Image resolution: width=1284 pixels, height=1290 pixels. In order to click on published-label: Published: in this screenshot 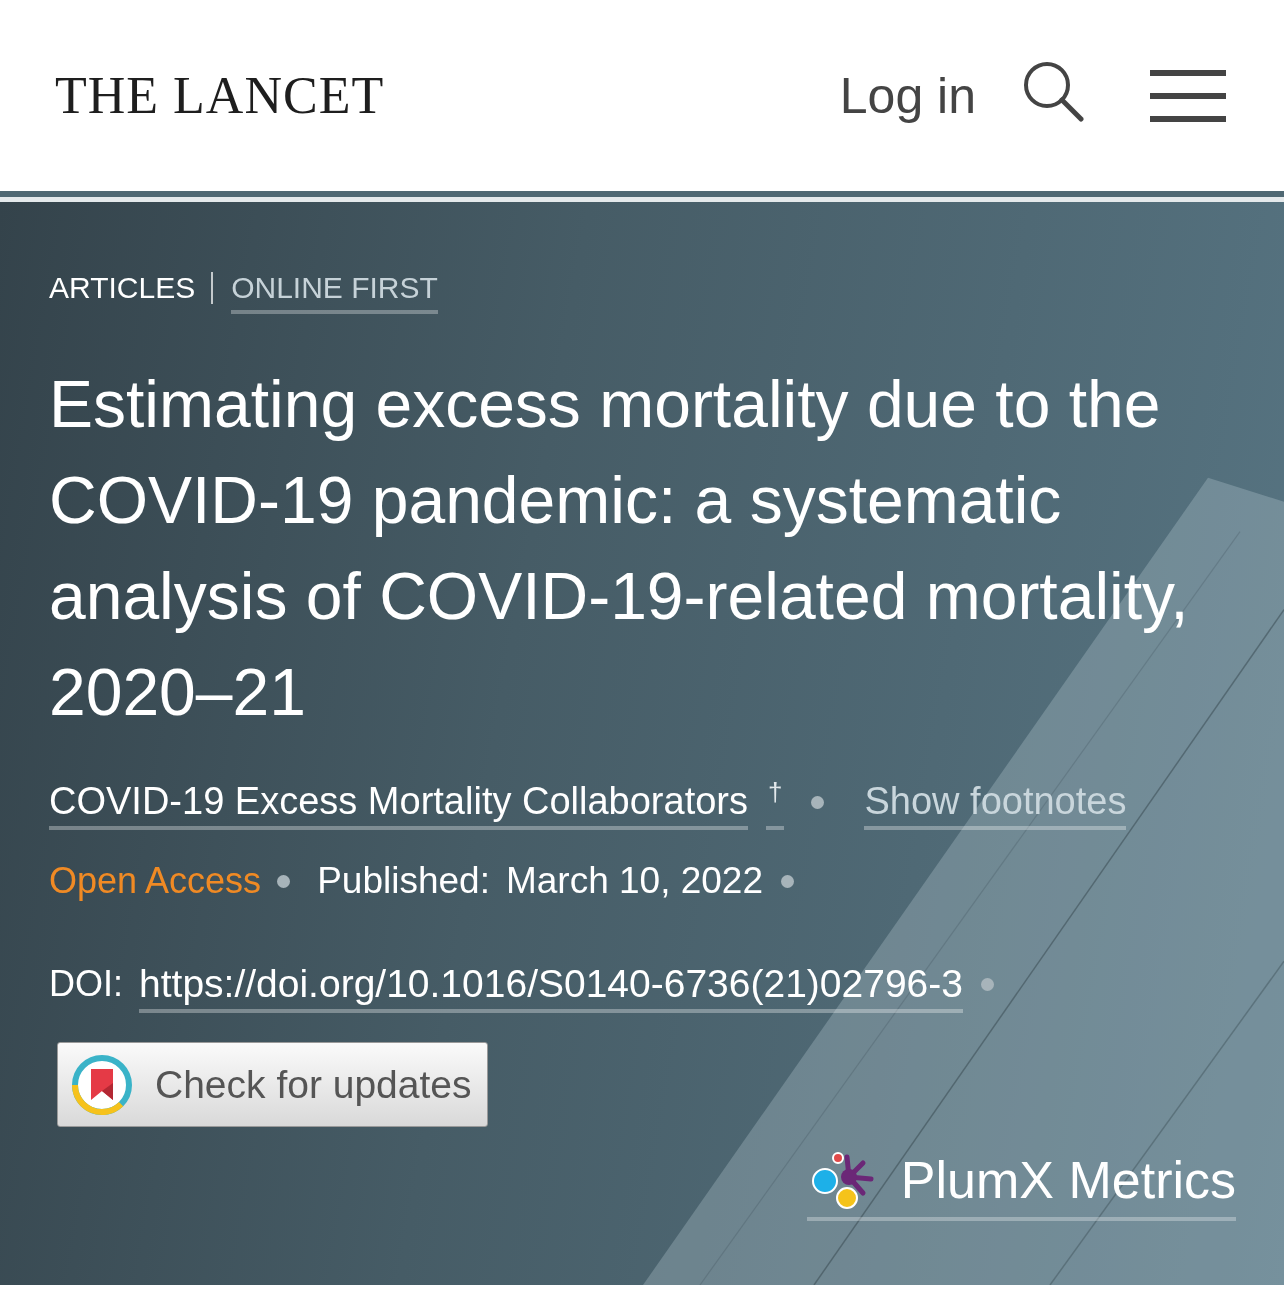, I will do `click(403, 881)`.